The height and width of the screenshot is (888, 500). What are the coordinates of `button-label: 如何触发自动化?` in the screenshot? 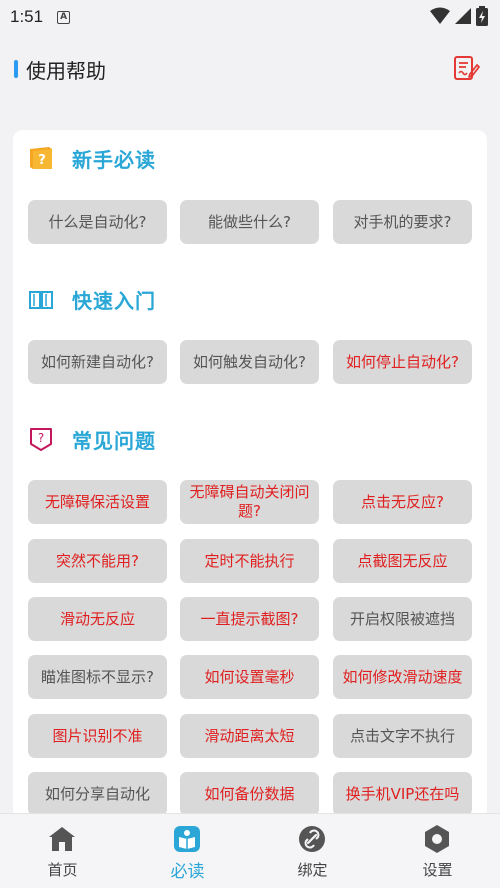 It's located at (249, 361).